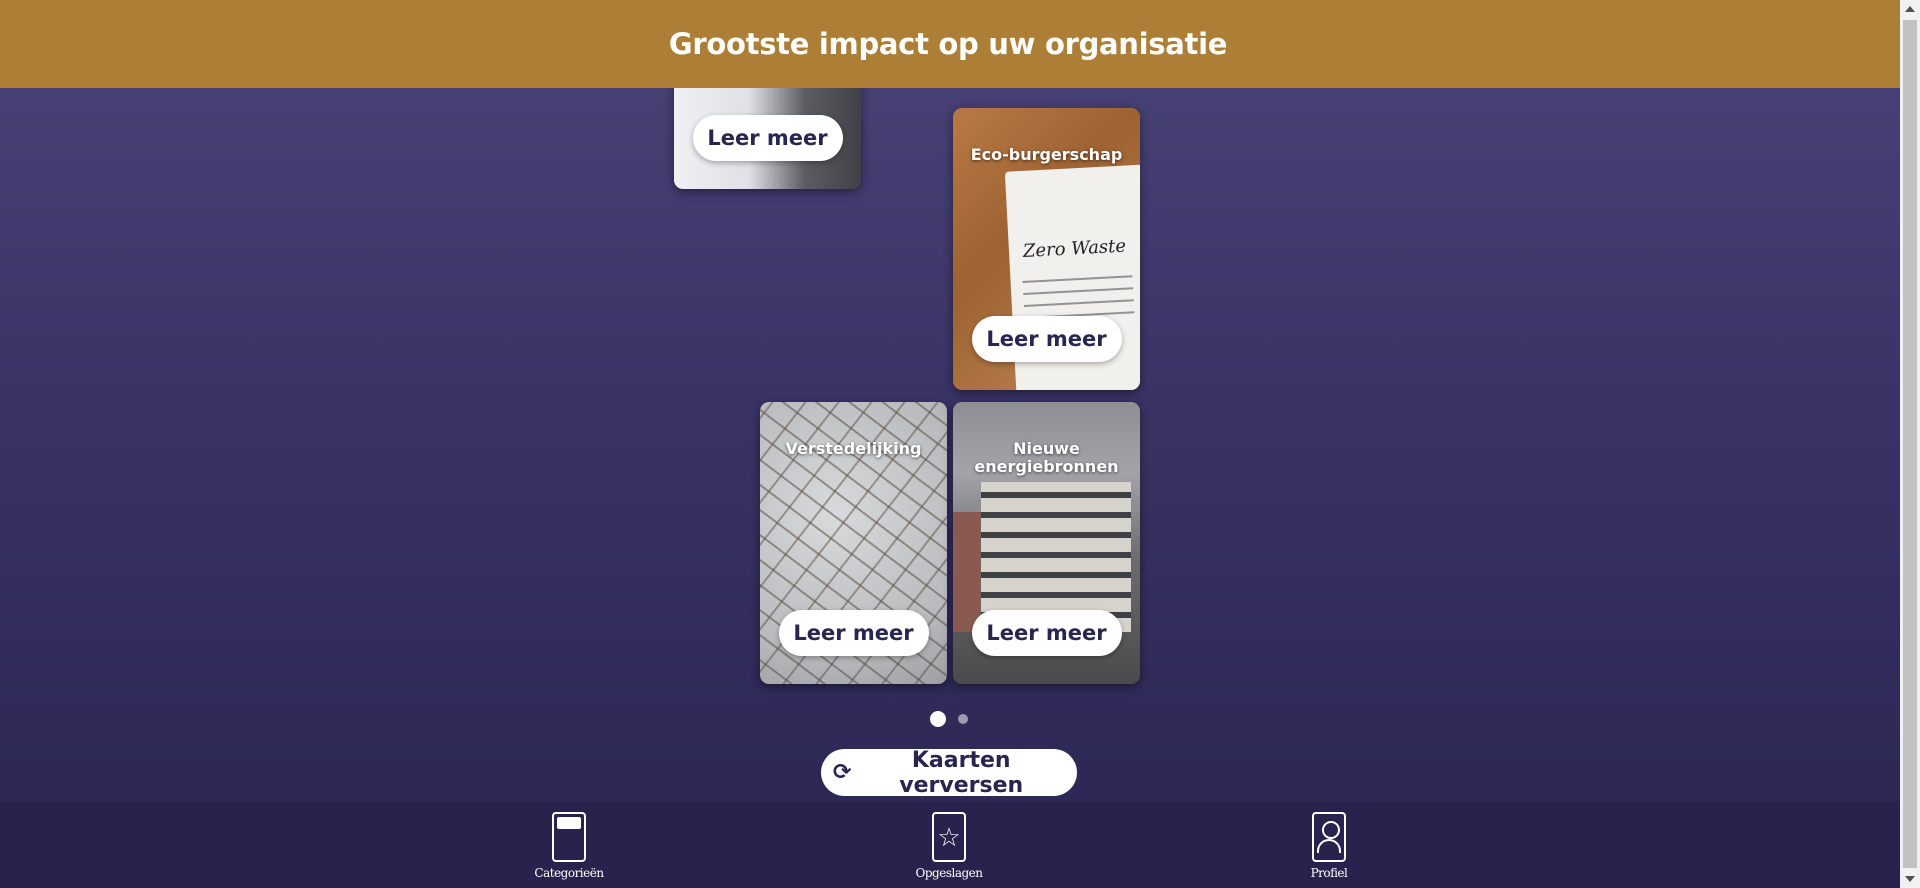  Describe the element at coordinates (1329, 873) in the screenshot. I see `nav-label: Profiel` at that location.